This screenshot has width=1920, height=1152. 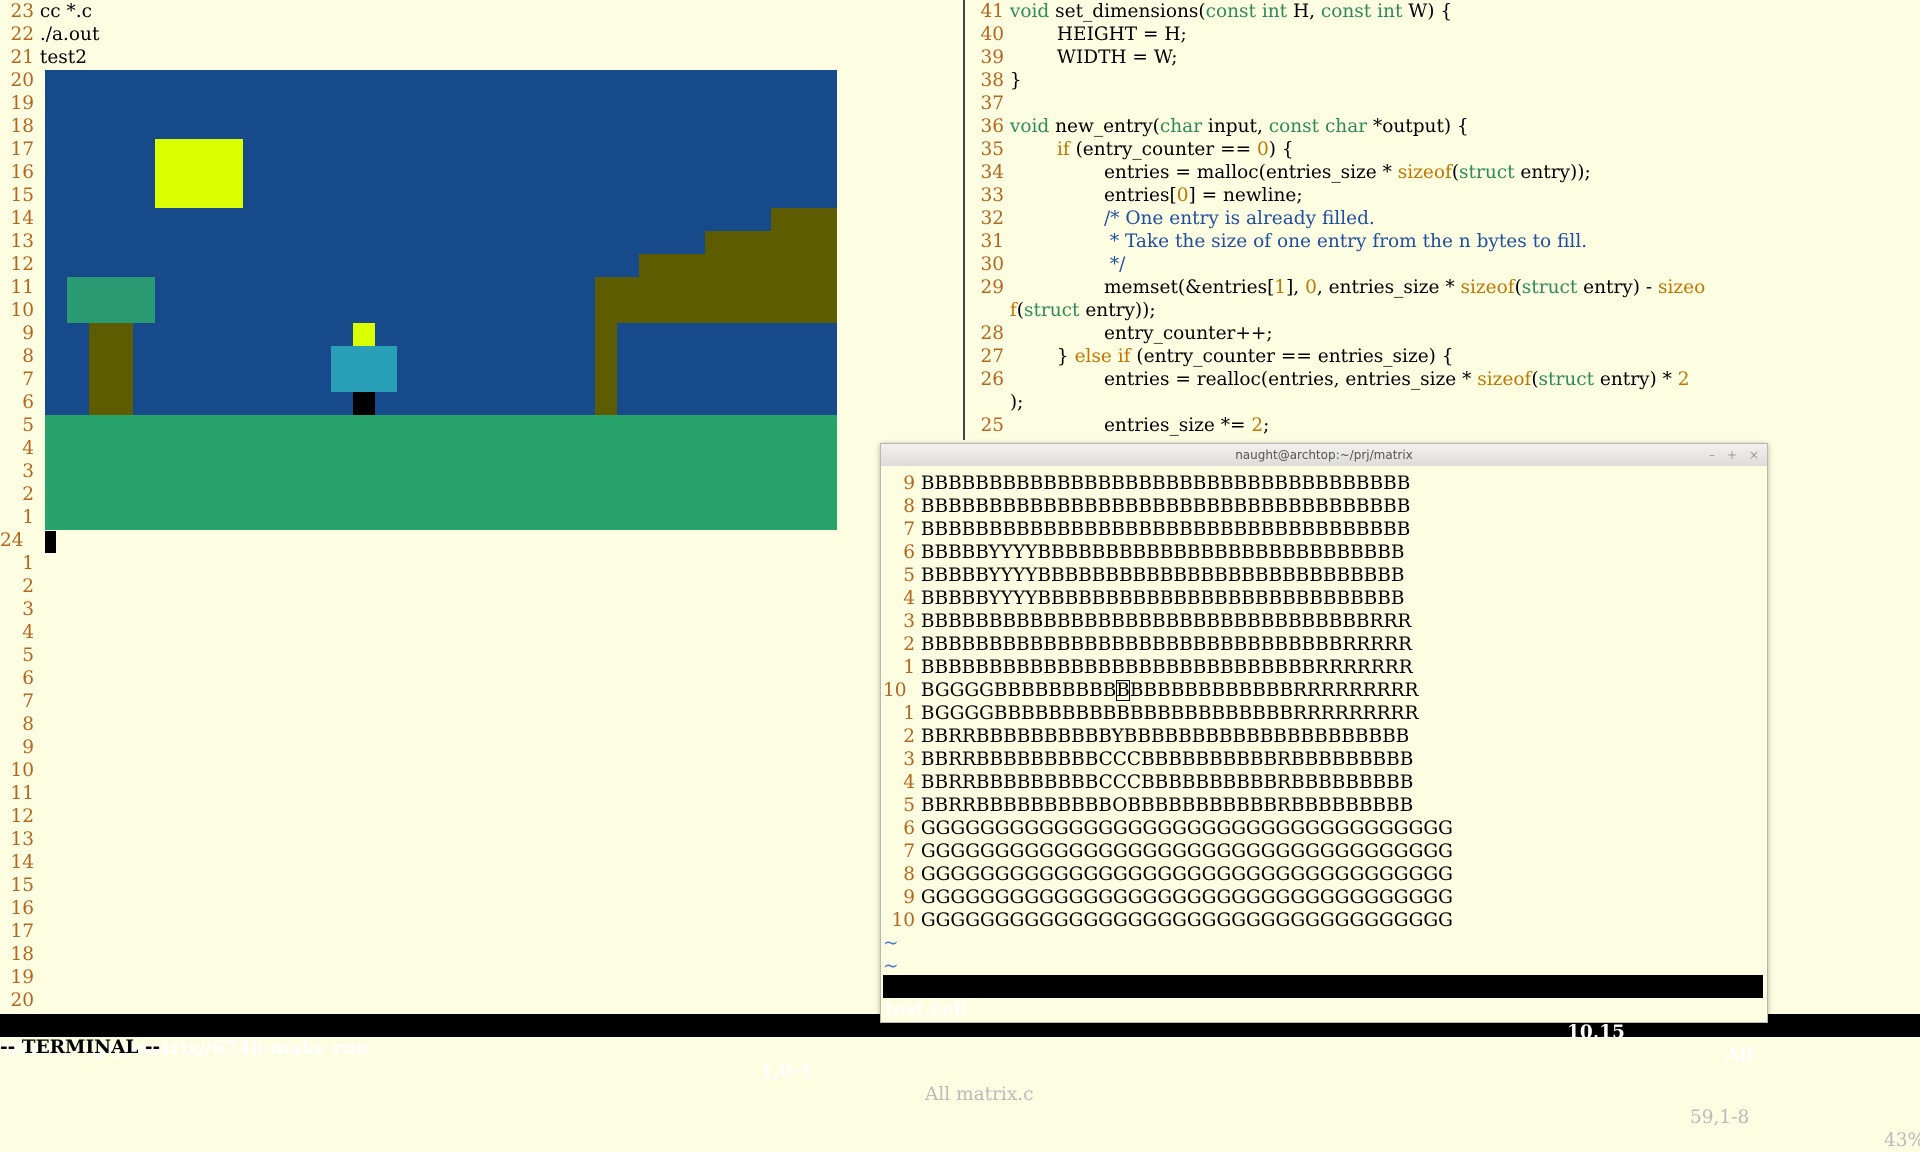 What do you see at coordinates (20, 471) in the screenshot?
I see `terminal-line: 3` at bounding box center [20, 471].